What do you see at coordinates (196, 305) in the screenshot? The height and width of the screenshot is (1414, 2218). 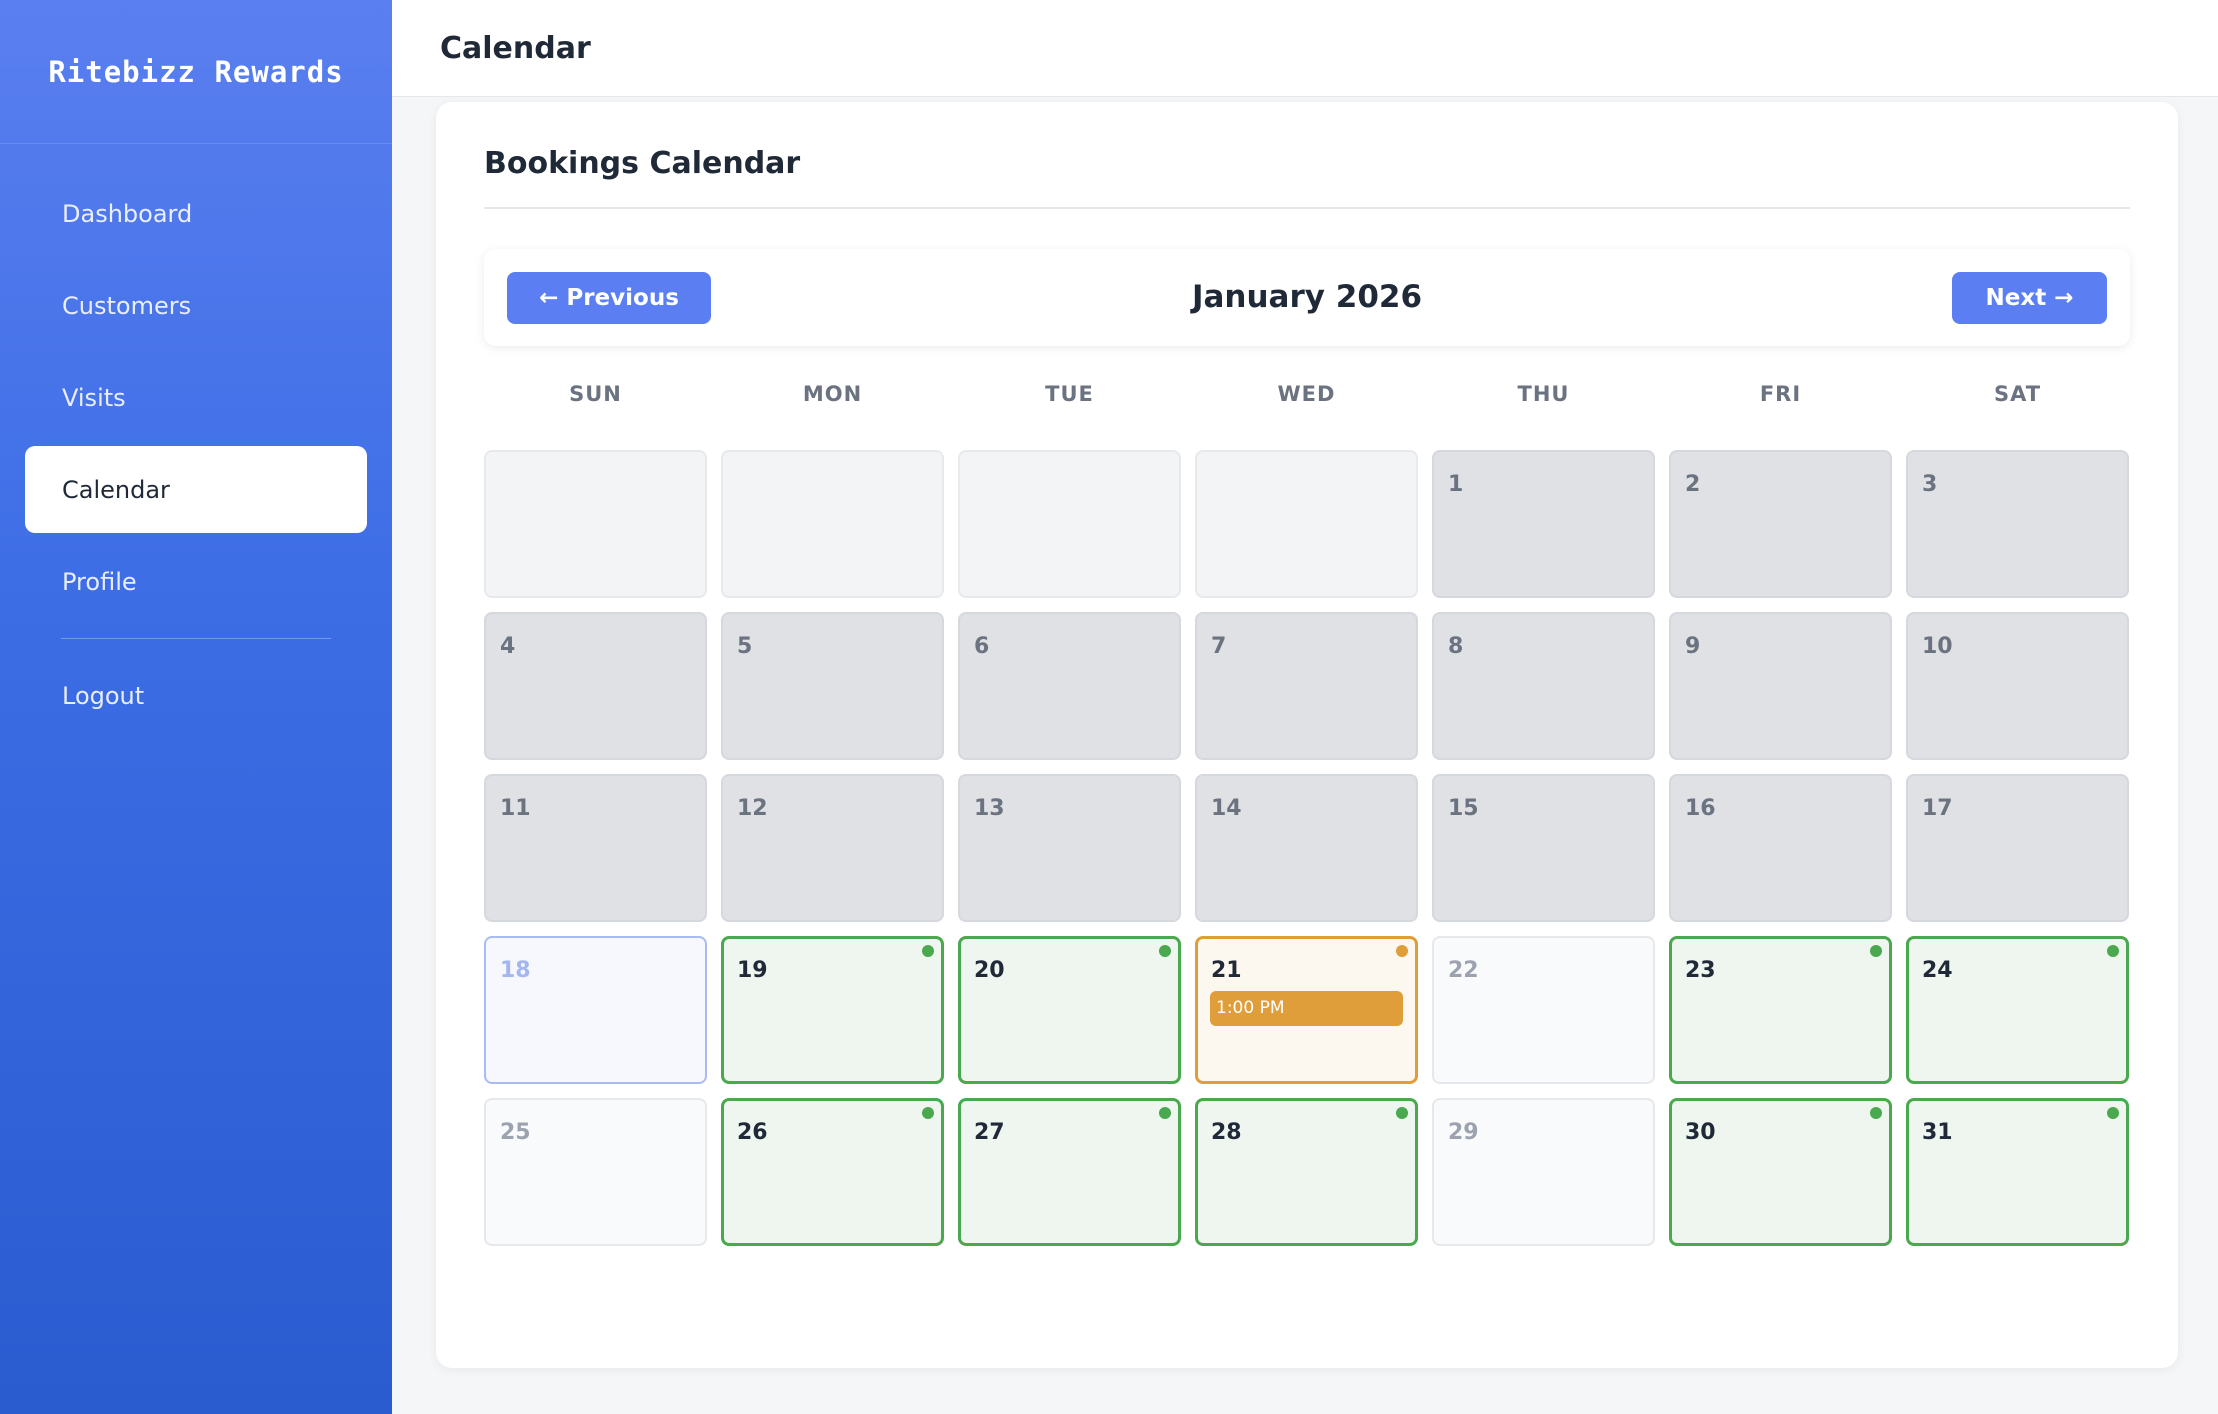 I see `sidebar-item-customers: Customers` at bounding box center [196, 305].